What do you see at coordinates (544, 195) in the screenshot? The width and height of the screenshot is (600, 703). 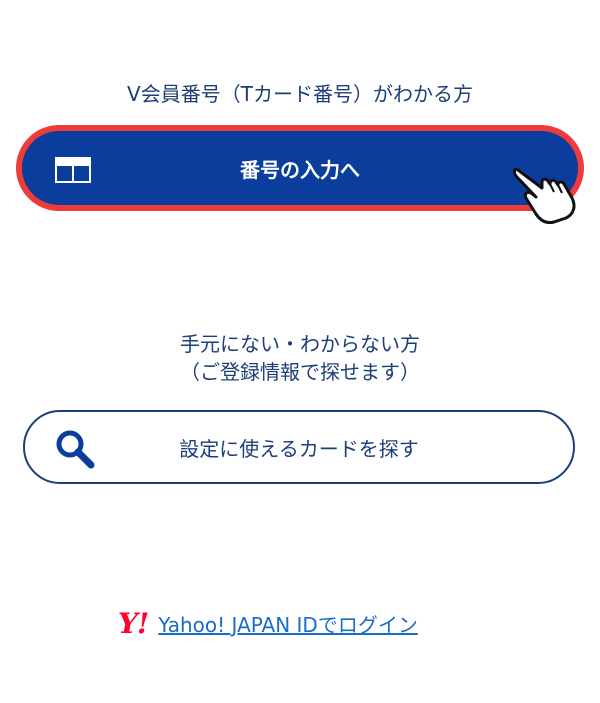 I see `pointing-hand-icon` at bounding box center [544, 195].